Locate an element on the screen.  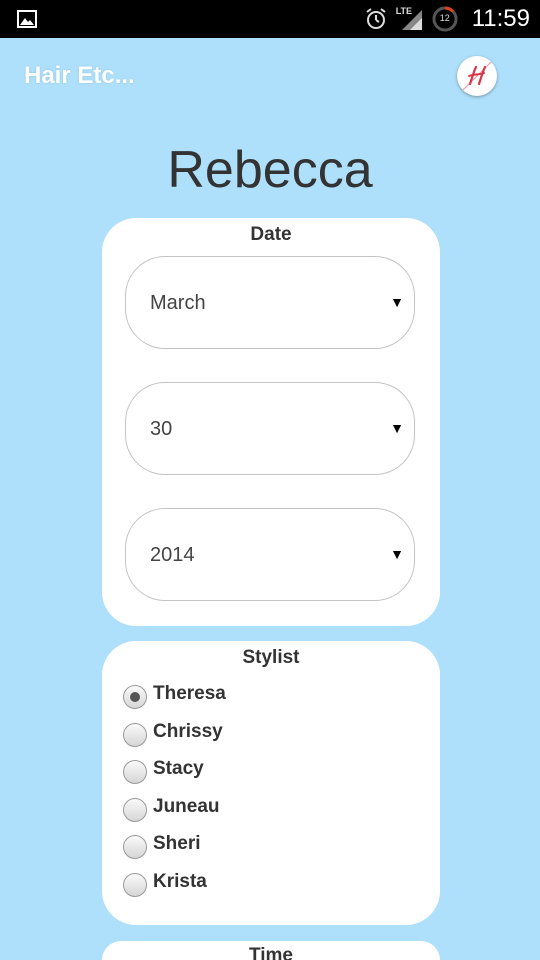
stylist-label: Theresa is located at coordinates (189, 693).